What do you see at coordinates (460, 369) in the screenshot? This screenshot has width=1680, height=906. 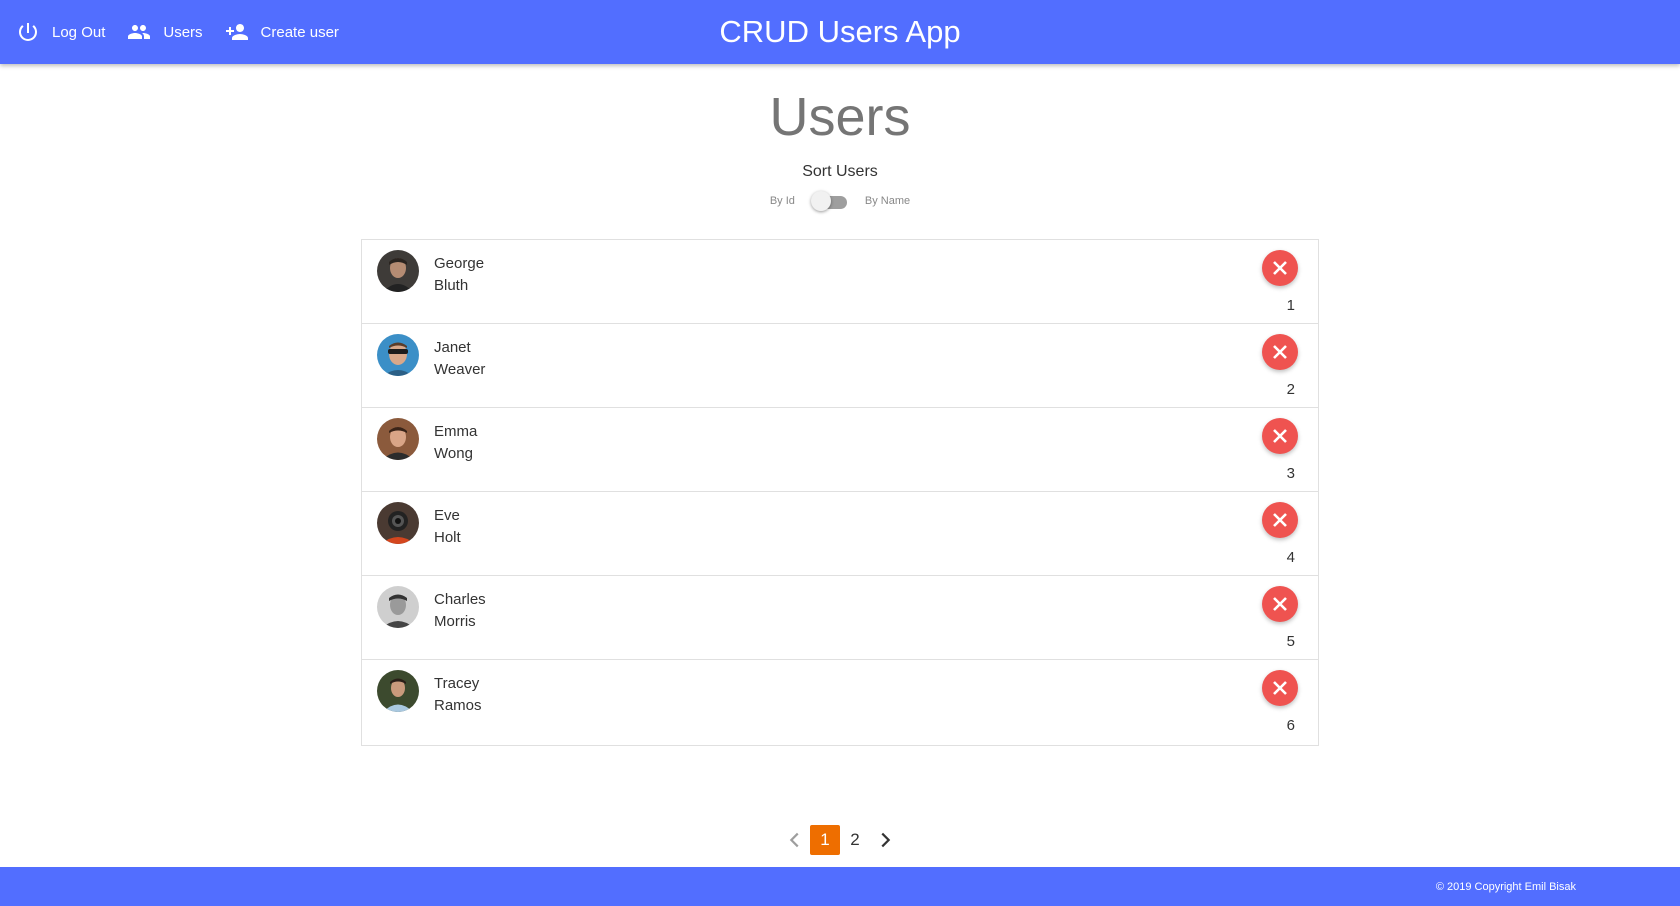 I see `user-last-name: Weaver` at bounding box center [460, 369].